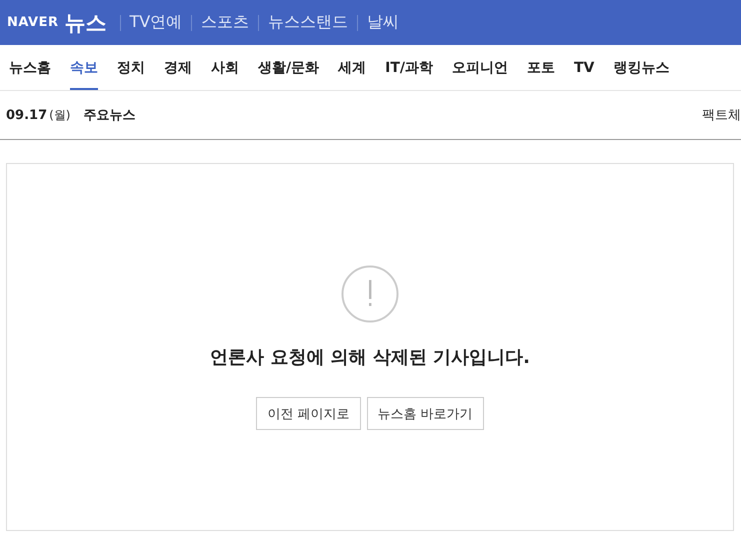  I want to click on nav-tab: 생활/문화, so click(289, 67).